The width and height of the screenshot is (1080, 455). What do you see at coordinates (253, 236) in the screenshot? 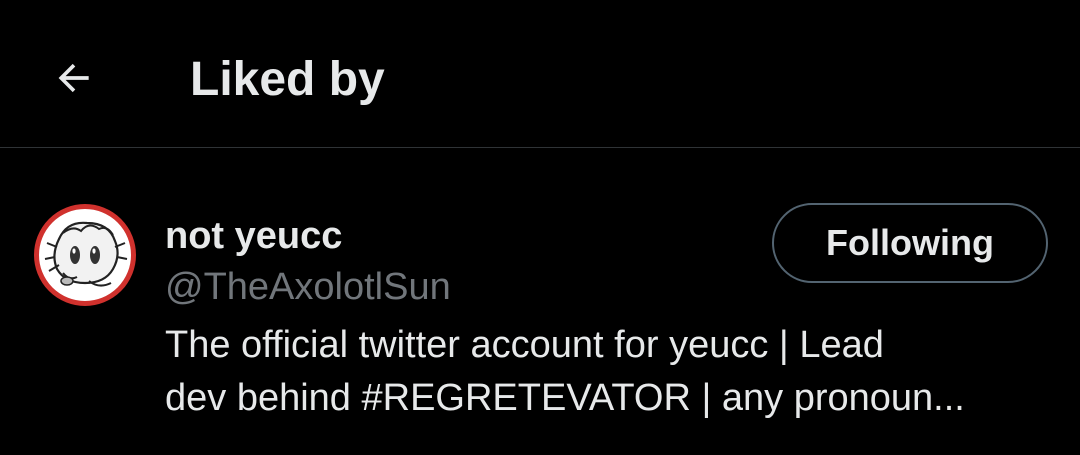
I see `user-display-name: not yeucc` at bounding box center [253, 236].